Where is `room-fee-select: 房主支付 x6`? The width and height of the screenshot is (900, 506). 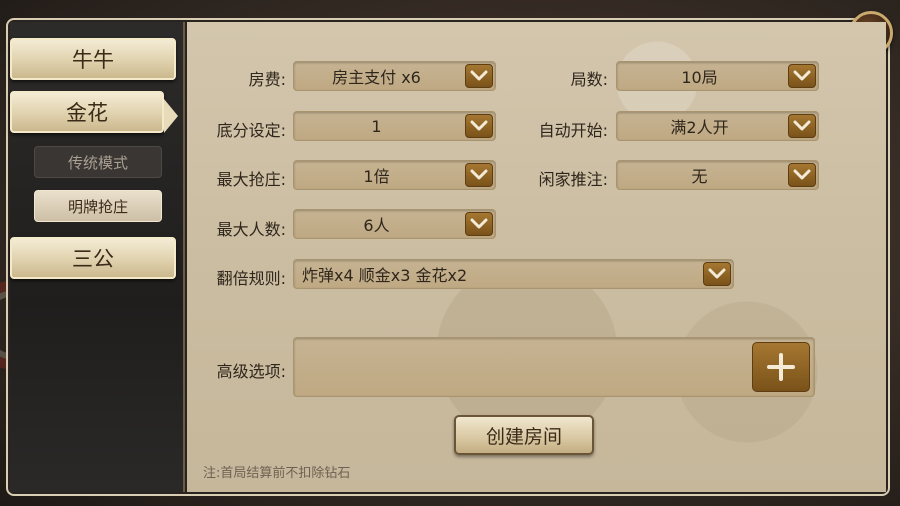
room-fee-select: 房主支付 x6 is located at coordinates (394, 76).